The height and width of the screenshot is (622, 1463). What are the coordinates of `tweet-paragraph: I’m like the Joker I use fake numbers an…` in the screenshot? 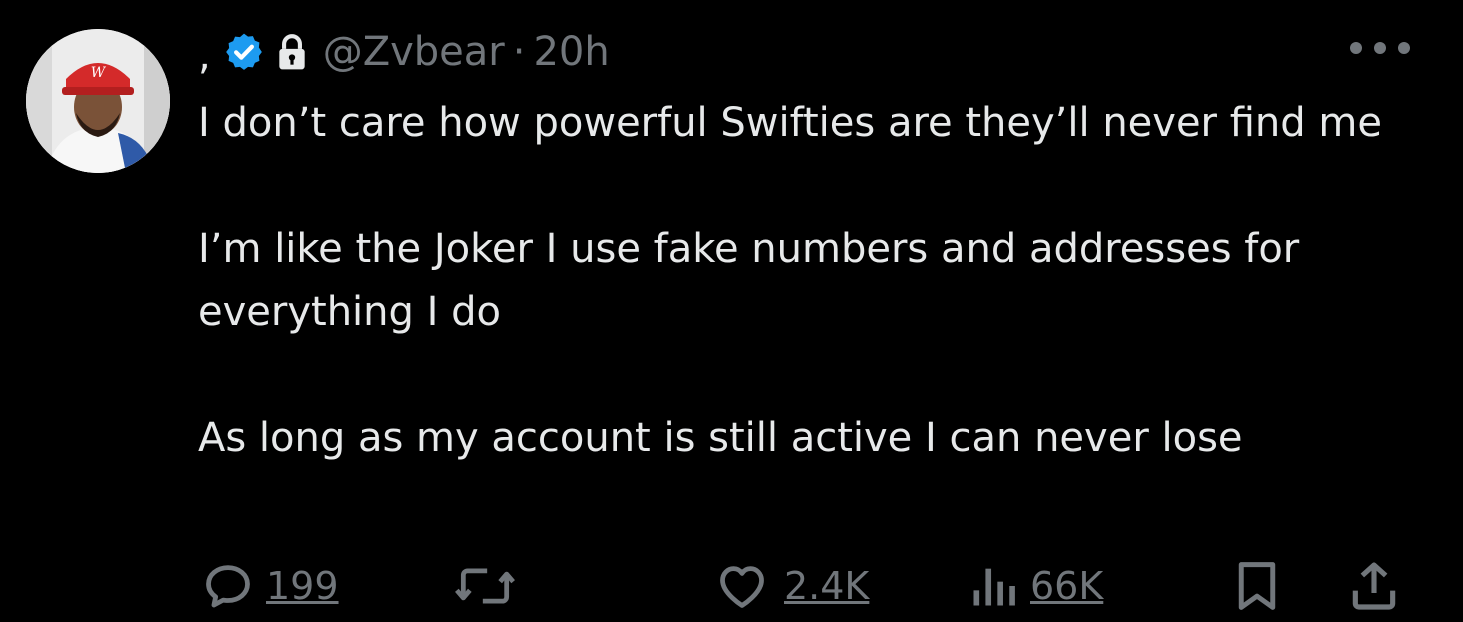 It's located at (749, 280).